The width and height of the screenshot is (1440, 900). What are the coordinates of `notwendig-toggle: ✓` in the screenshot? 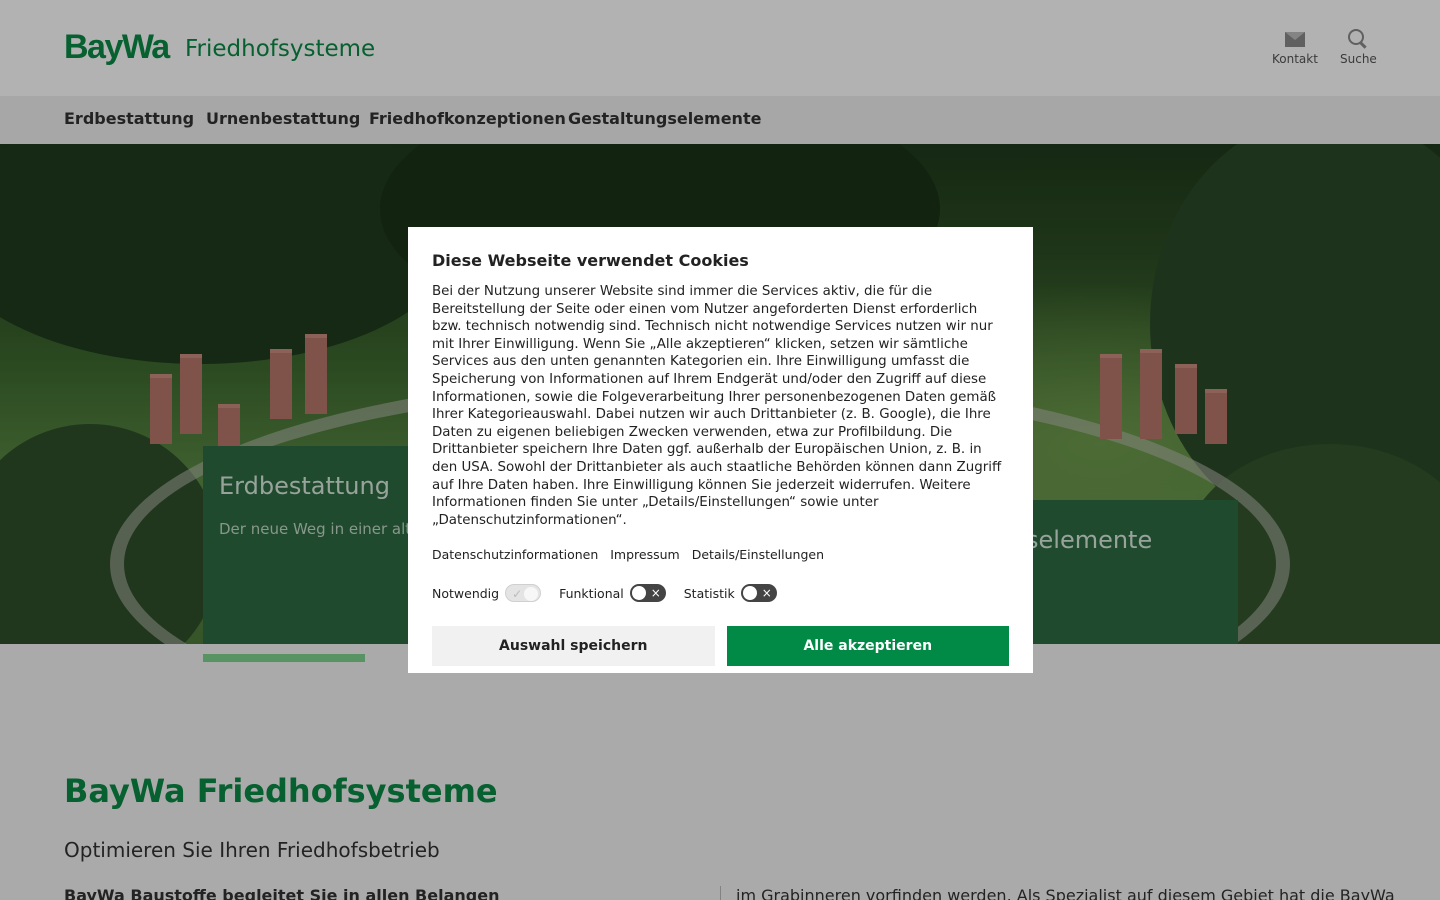 It's located at (523, 593).